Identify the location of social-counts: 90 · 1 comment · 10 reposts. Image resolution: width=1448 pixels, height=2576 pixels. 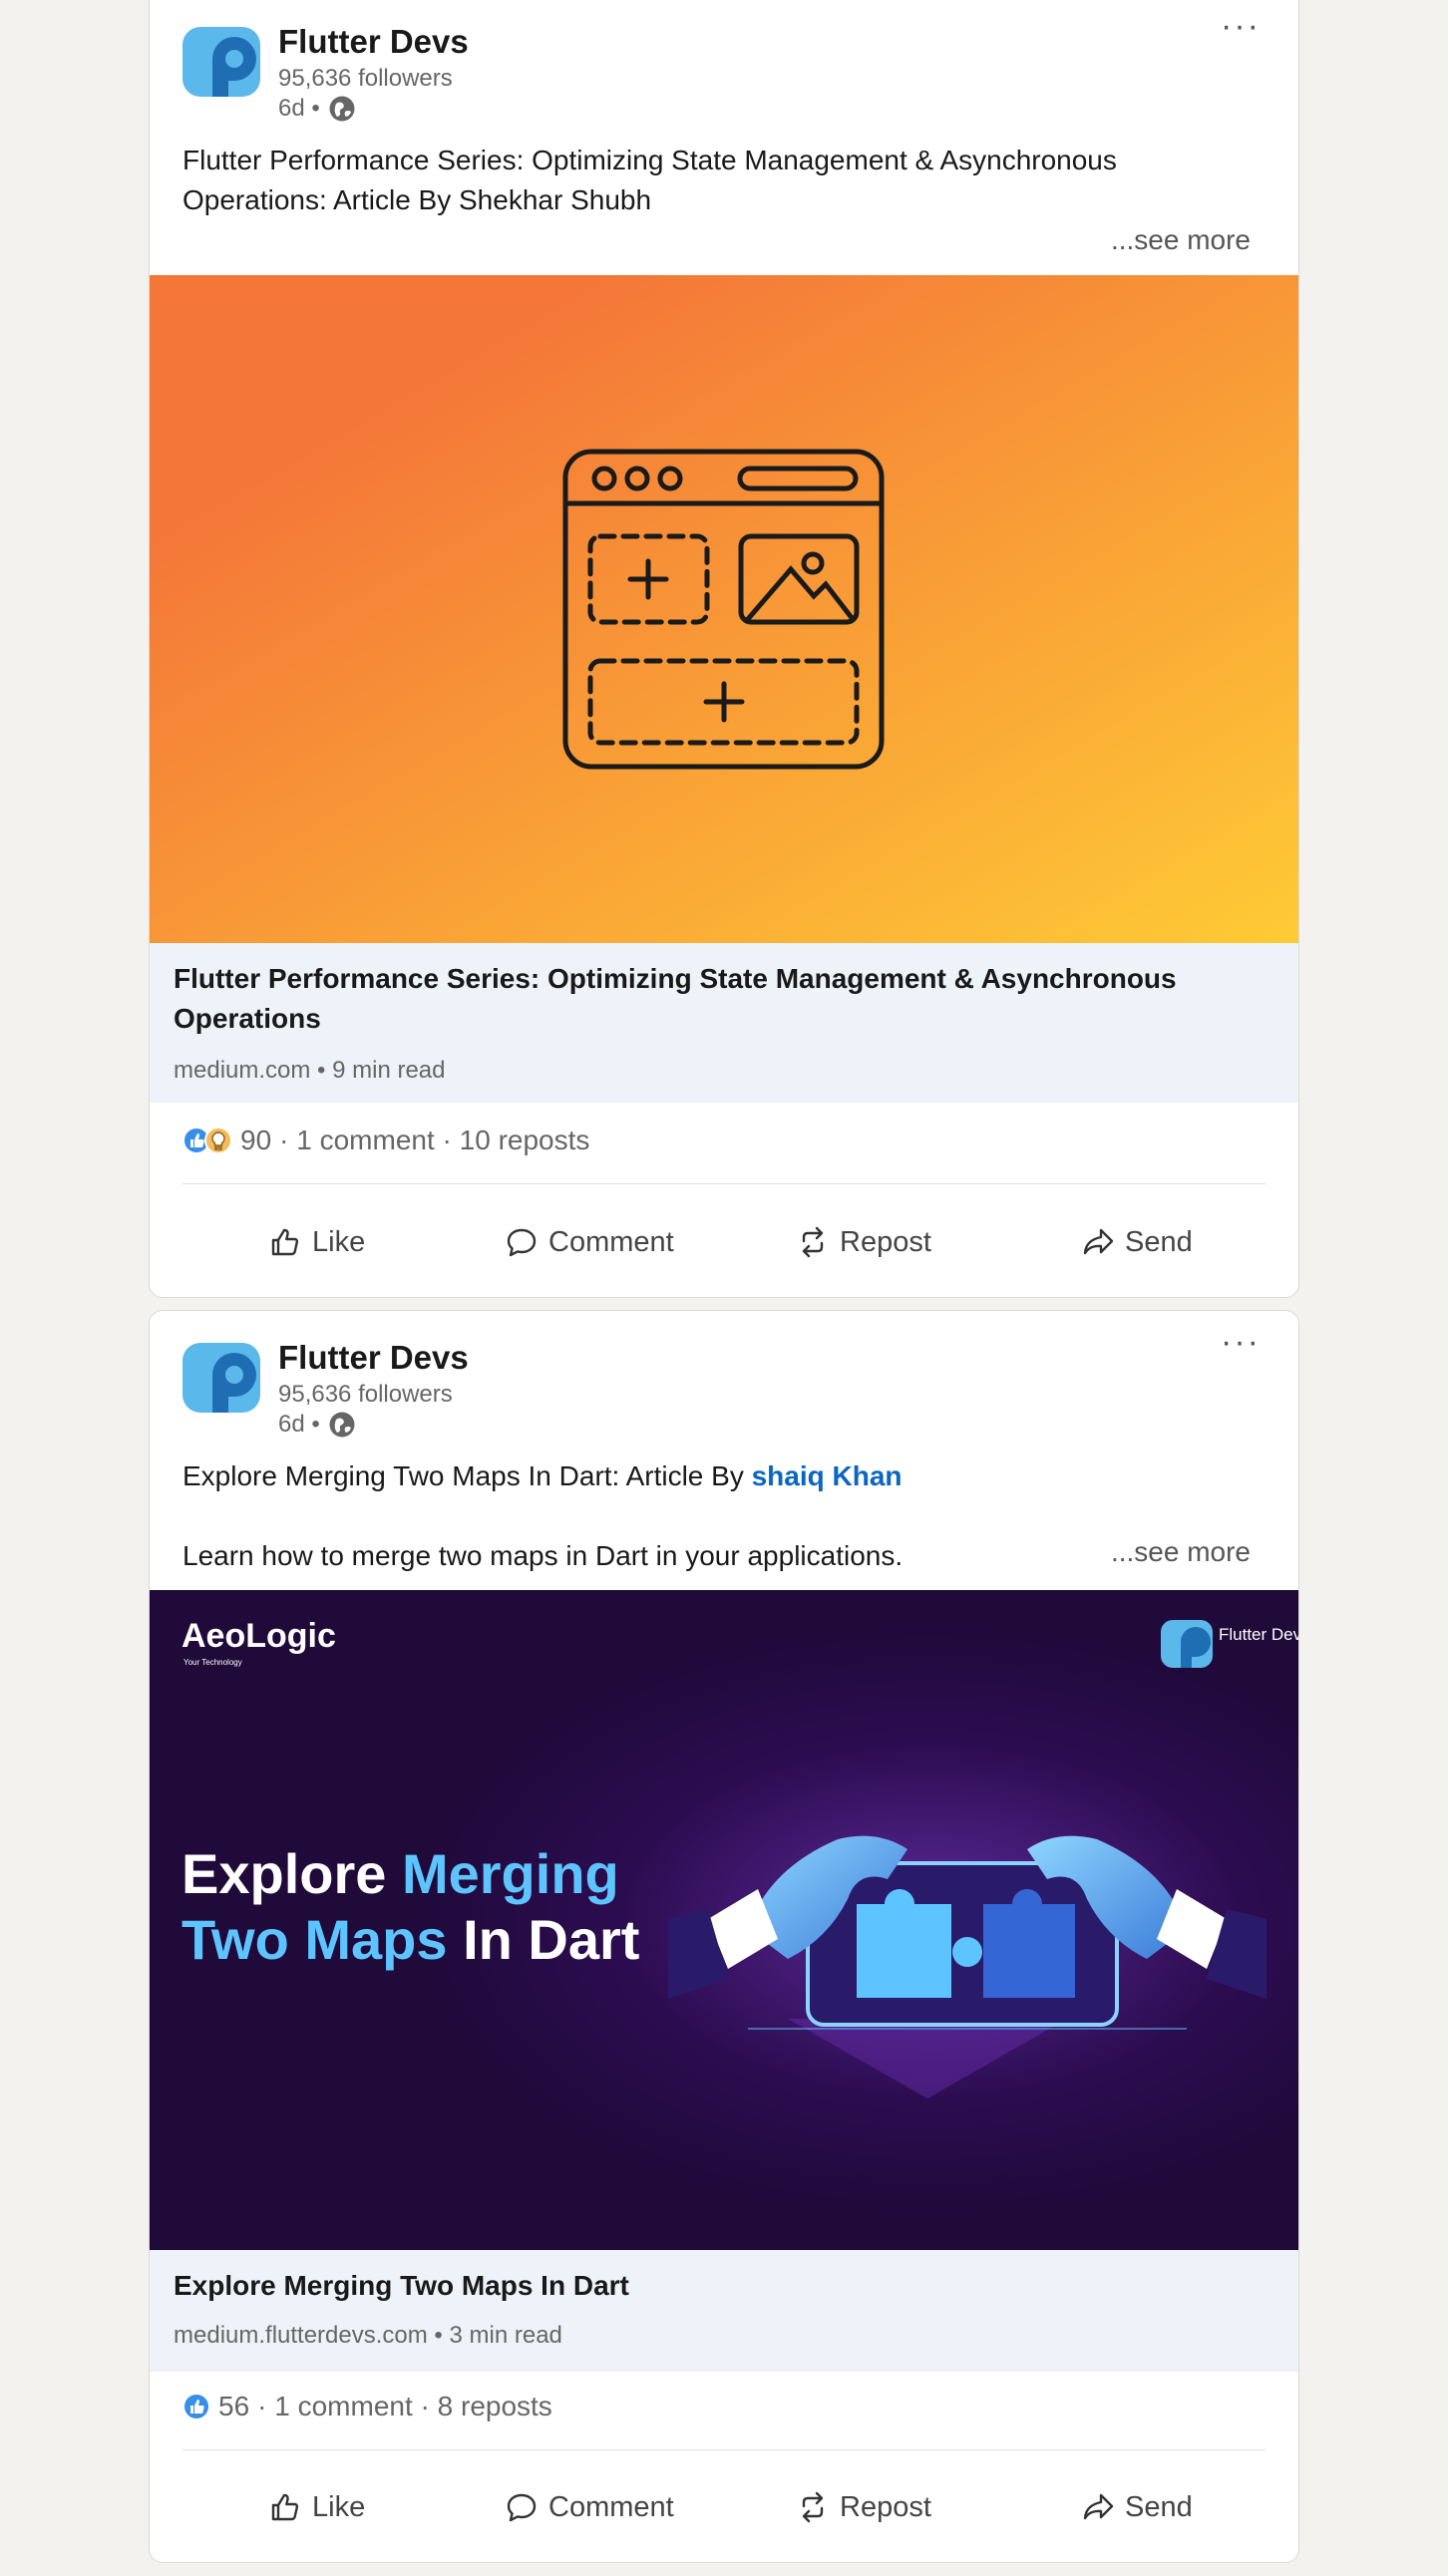
(385, 1140).